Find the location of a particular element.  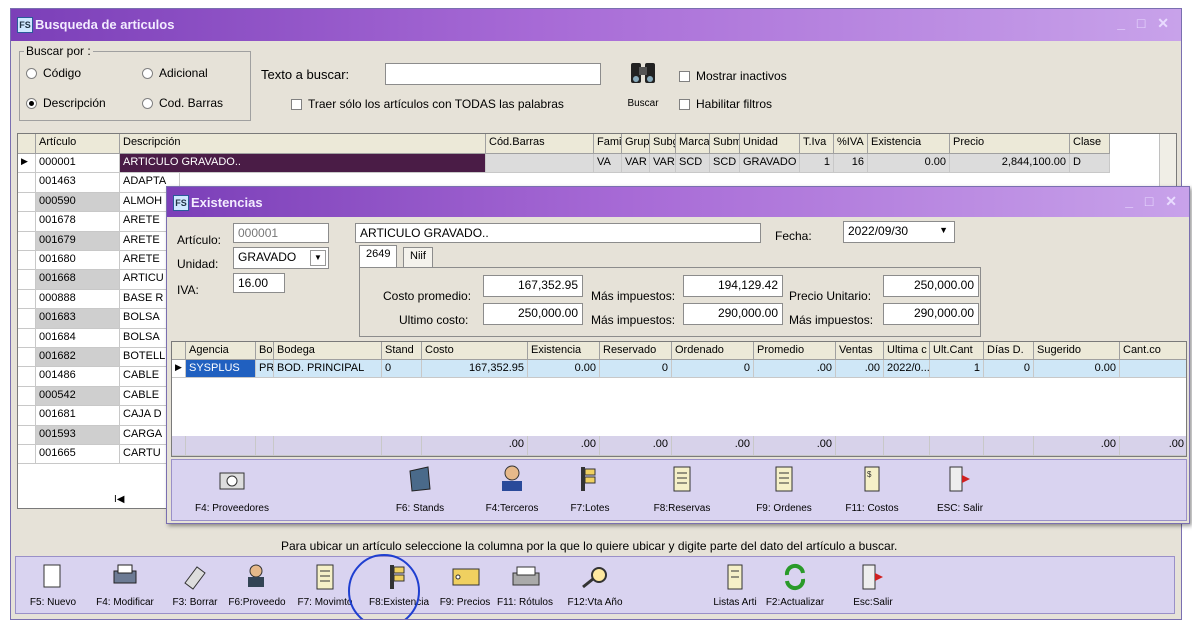

table-cell: 000888 is located at coordinates (78, 299).